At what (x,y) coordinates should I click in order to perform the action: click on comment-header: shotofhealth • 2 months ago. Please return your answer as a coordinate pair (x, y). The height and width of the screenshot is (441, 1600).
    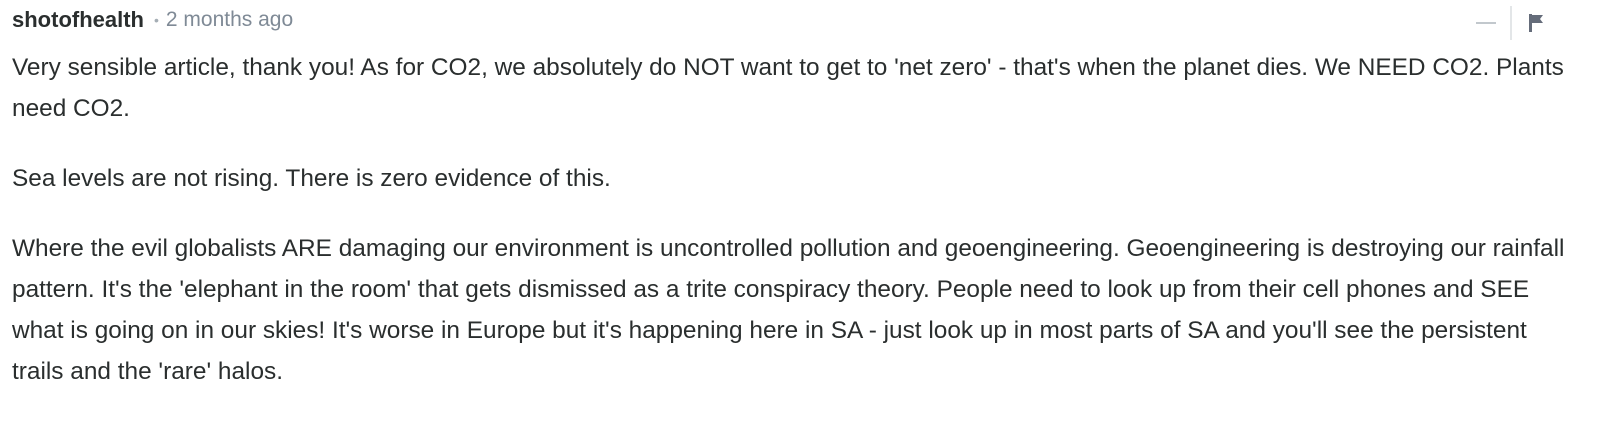
    Looking at the image, I should click on (152, 20).